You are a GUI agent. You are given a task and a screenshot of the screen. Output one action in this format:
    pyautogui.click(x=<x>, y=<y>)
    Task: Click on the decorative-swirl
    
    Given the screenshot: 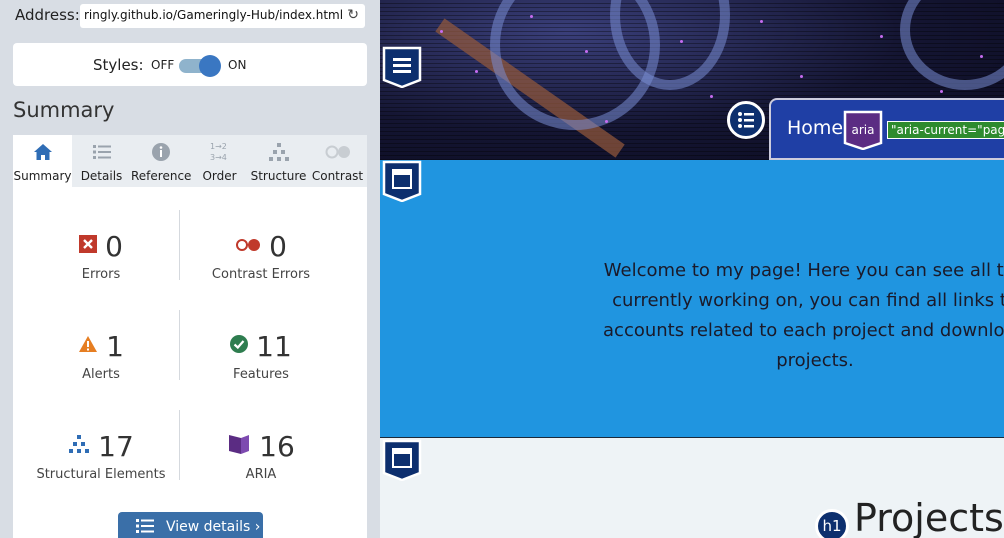 What is the action you would take?
    pyautogui.click(x=952, y=45)
    